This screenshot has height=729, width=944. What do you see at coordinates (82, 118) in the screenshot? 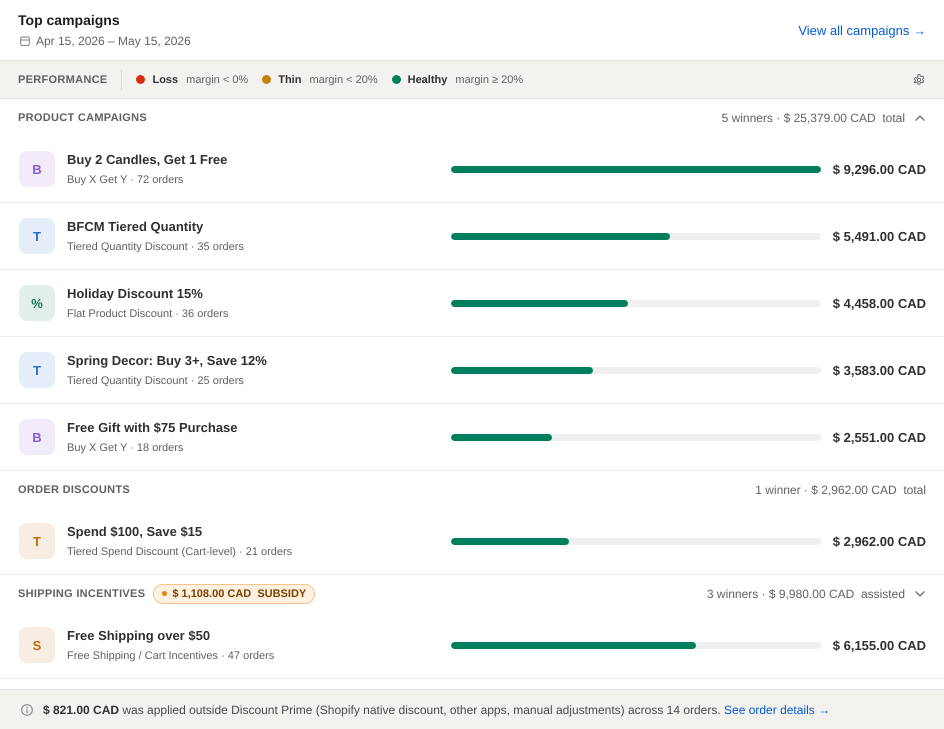
I see `section-title: PRODUCT CAMPAIGNS` at bounding box center [82, 118].